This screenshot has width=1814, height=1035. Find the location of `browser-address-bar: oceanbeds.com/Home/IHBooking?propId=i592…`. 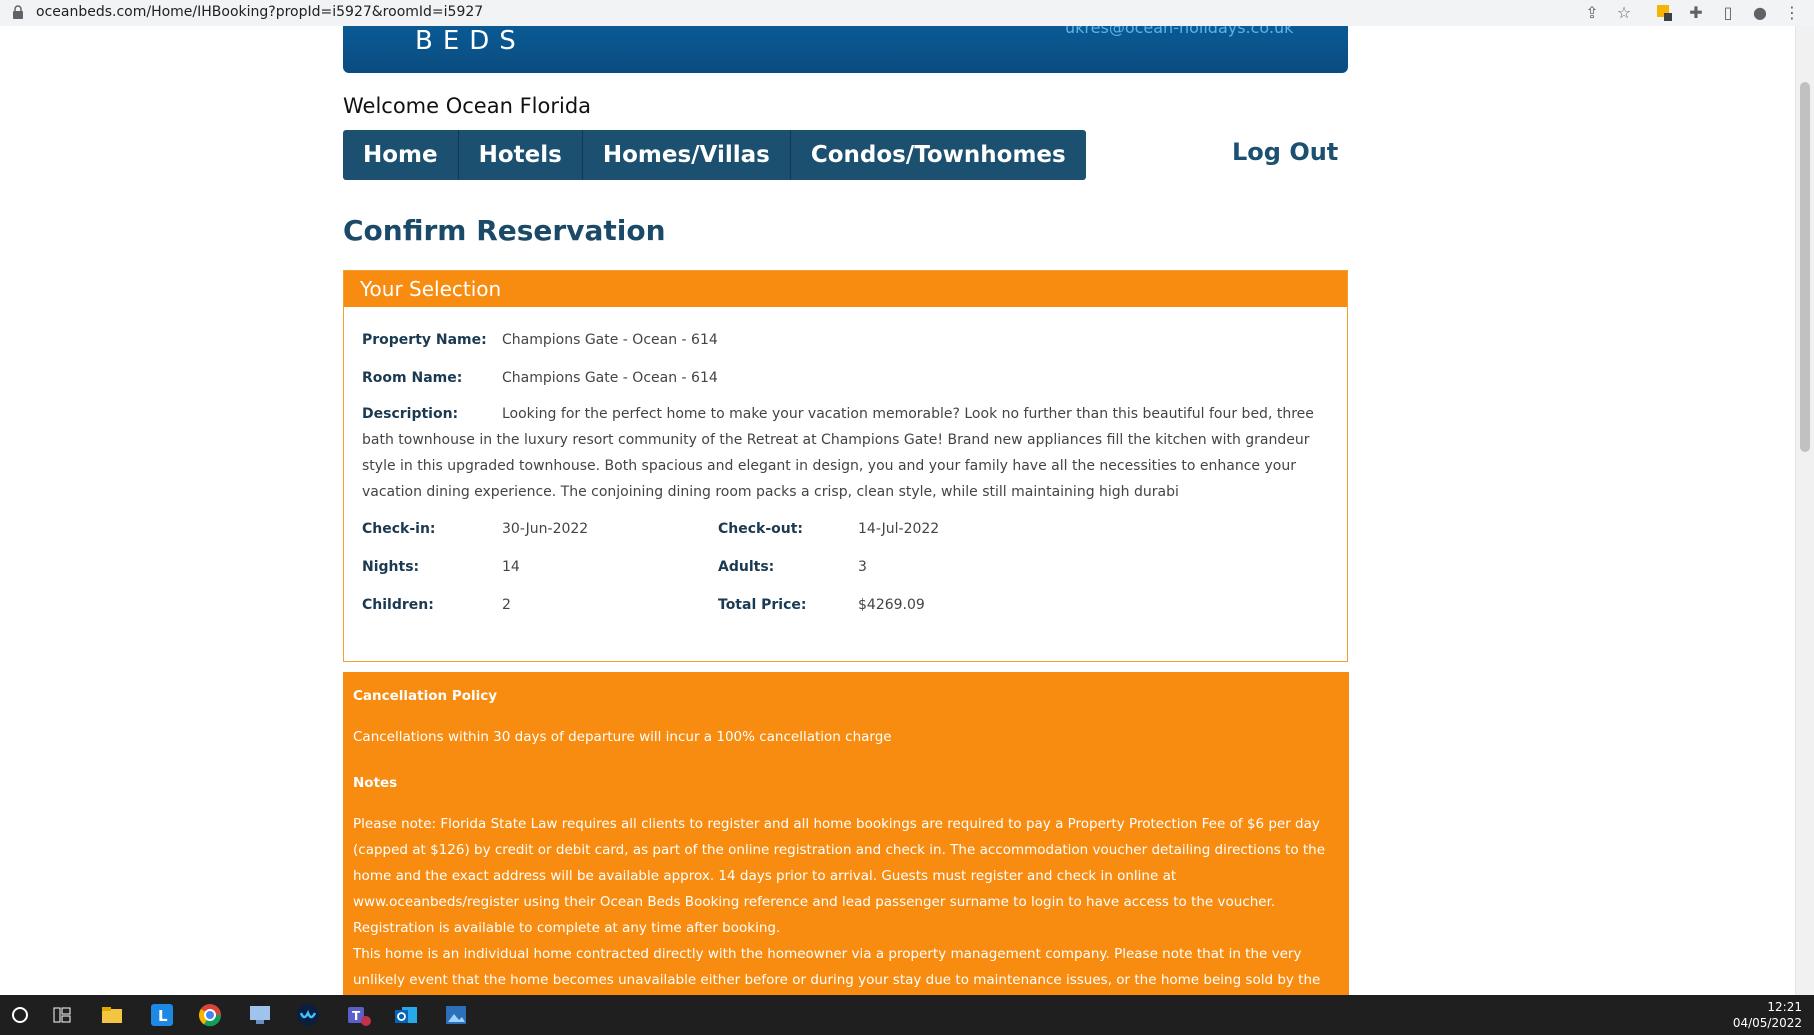

browser-address-bar: oceanbeds.com/Home/IHBooking?propId=i592… is located at coordinates (907, 13).